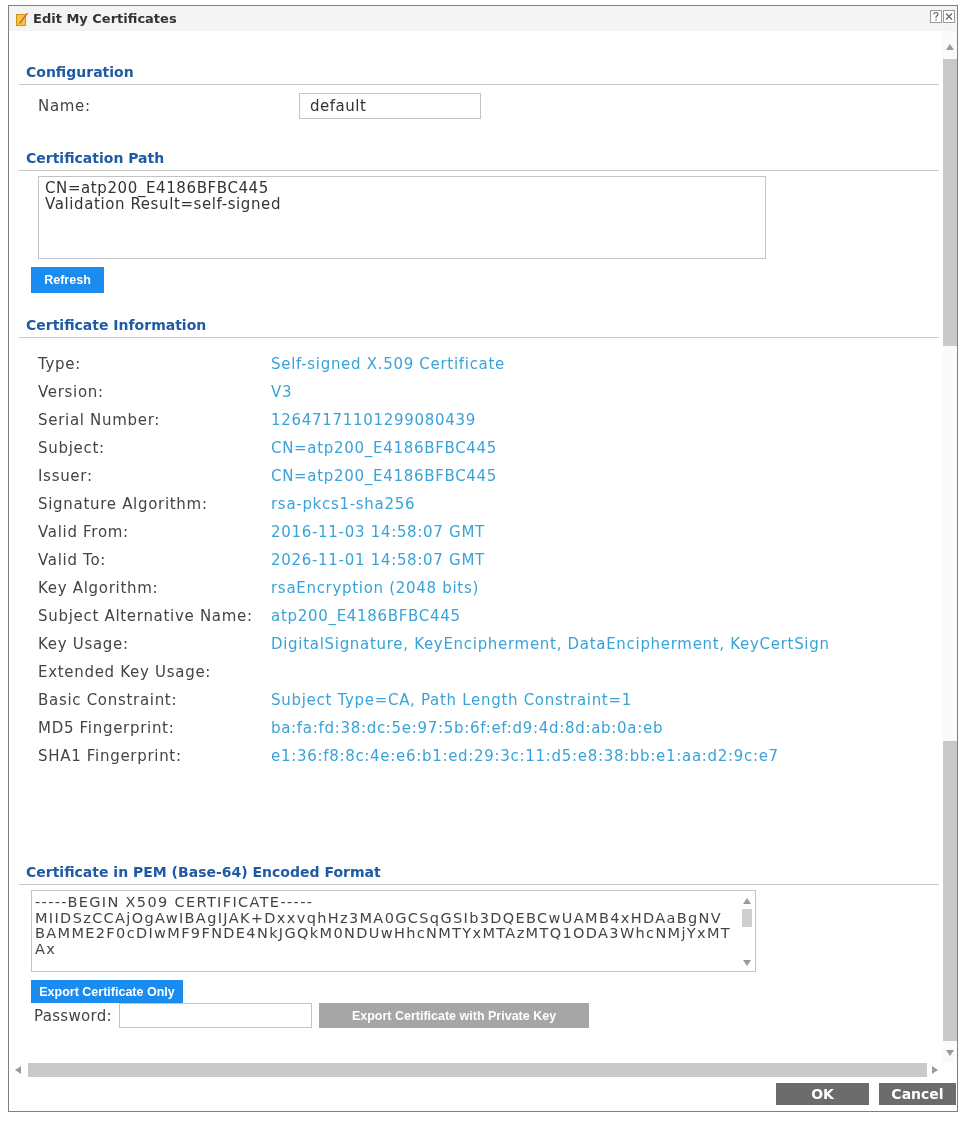 This screenshot has width=979, height=1121. I want to click on field-value: 2026-11-01 14:58:07 GMT, so click(378, 560).